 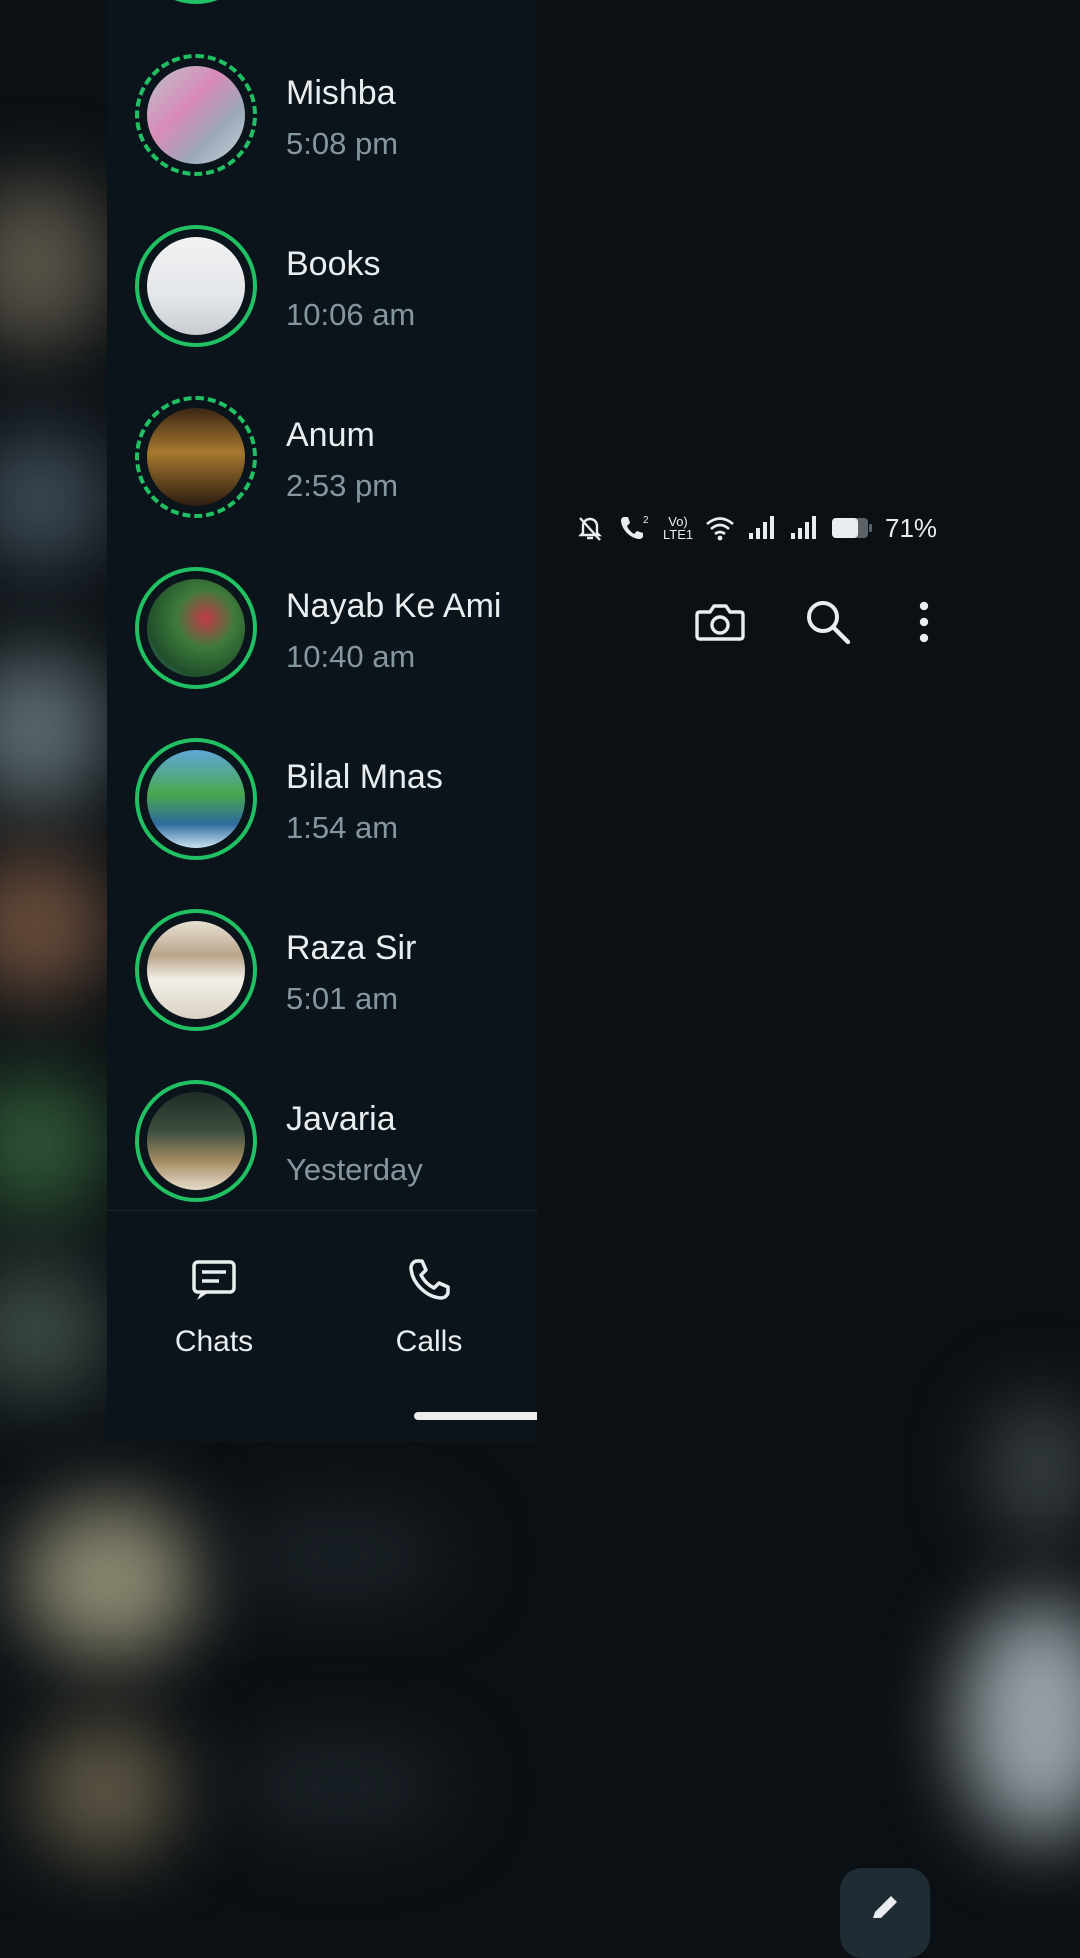 I want to click on status-bar: 2 Vo) LTE1 71%, so click(x=756, y=528).